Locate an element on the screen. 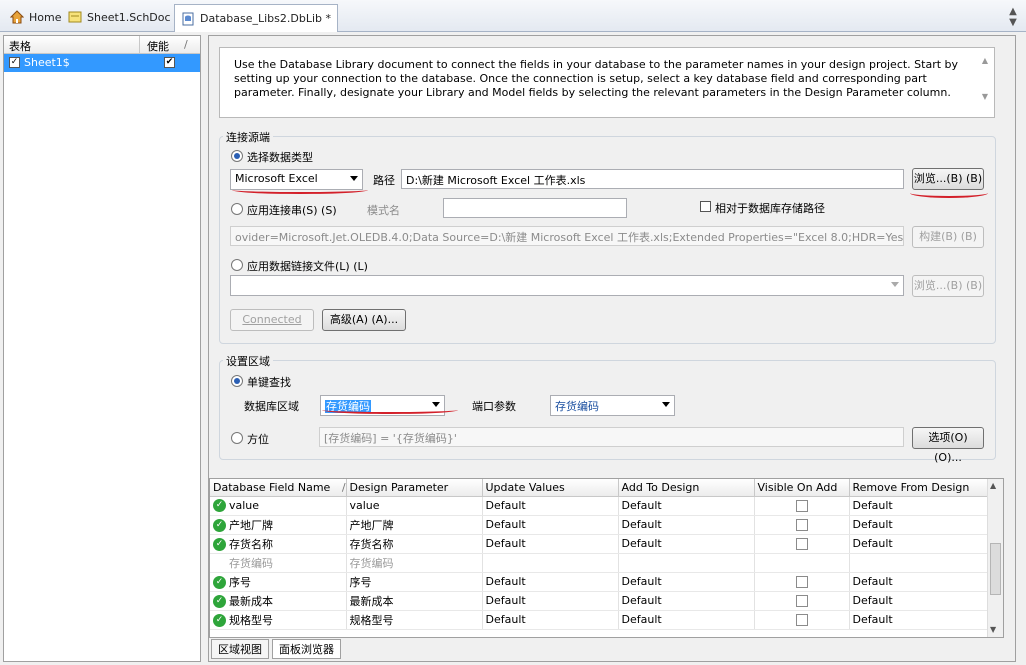  scroll-thumb is located at coordinates (995, 569).